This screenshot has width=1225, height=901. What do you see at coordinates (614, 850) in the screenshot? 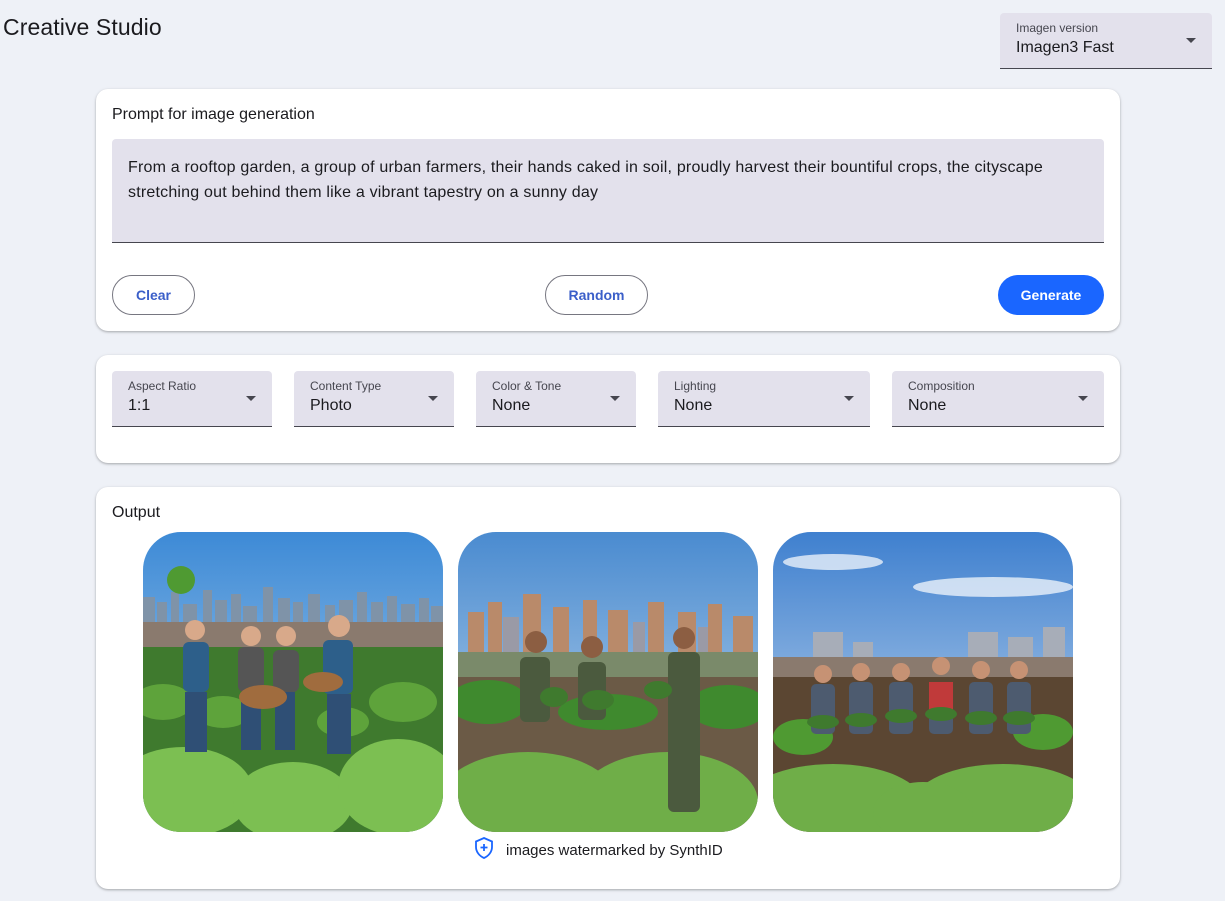
I see `synthid-text: images watermarked by SynthID` at bounding box center [614, 850].